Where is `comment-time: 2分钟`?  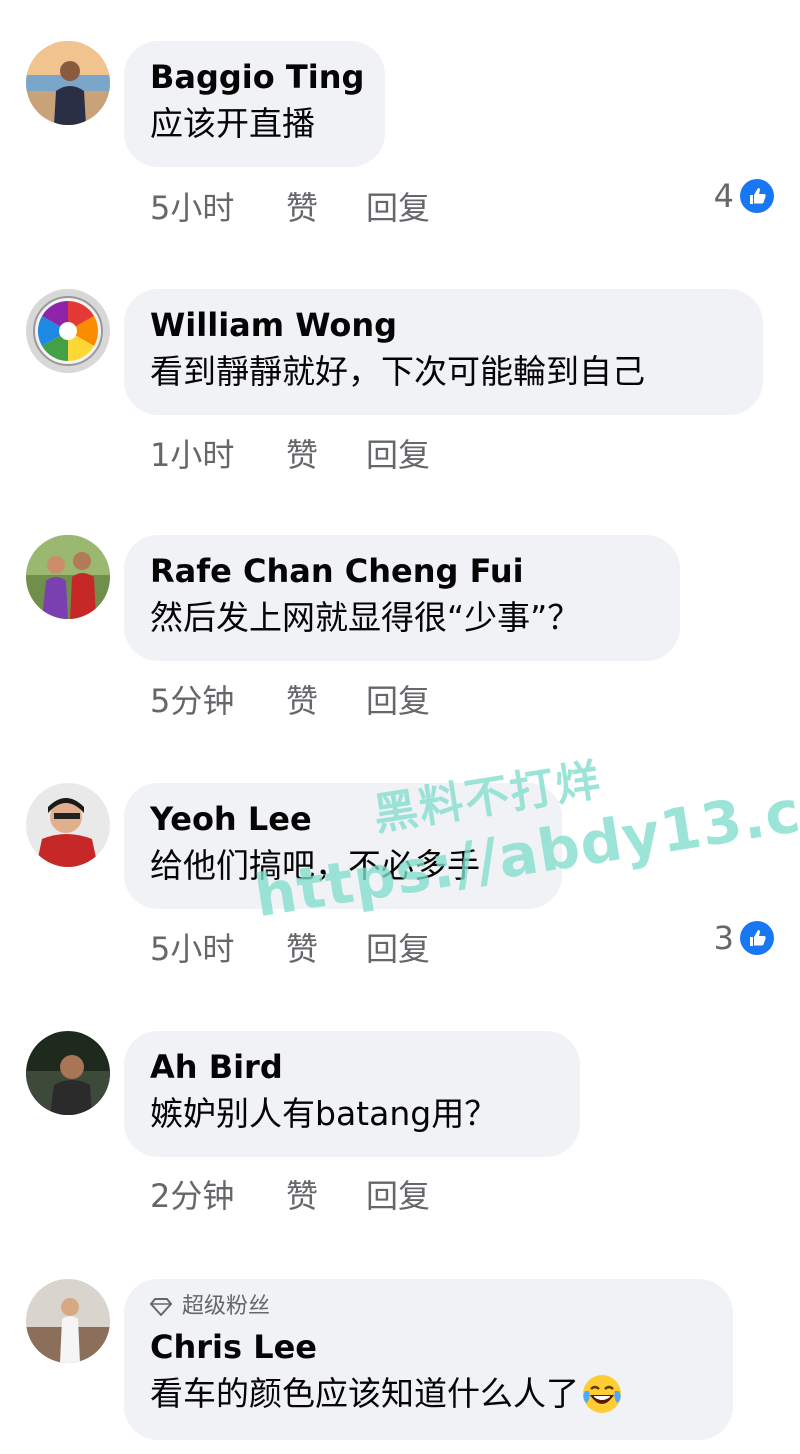 comment-time: 2分钟 is located at coordinates (218, 1194).